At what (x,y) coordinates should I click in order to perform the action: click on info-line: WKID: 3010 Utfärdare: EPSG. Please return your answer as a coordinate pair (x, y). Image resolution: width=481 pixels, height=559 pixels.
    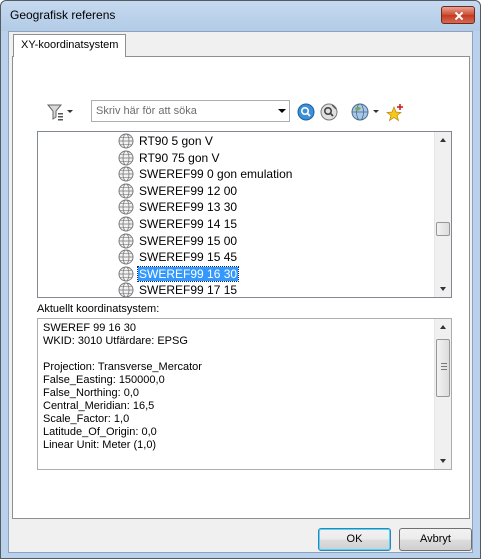
    Looking at the image, I should click on (115, 341).